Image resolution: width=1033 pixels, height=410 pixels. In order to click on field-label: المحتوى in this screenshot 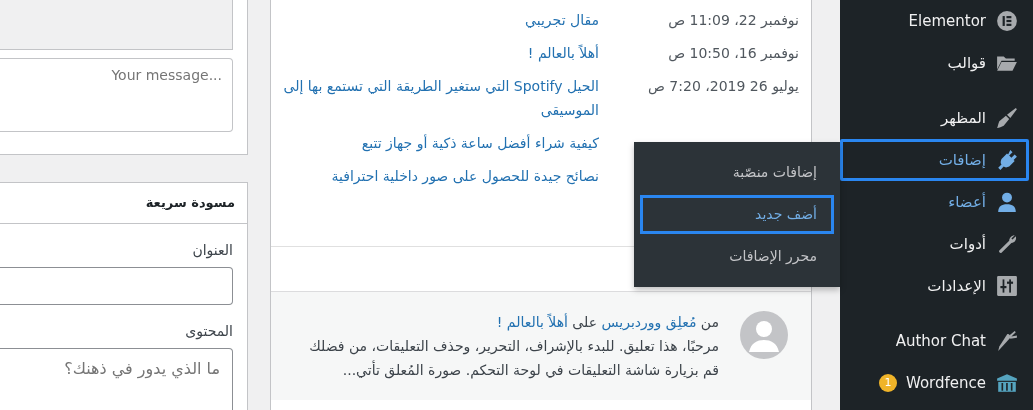, I will do `click(208, 331)`.